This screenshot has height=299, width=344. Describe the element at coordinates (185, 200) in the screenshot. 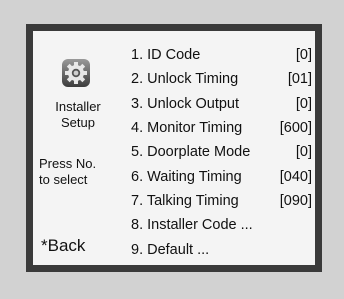

I see `menu-item-label: 7. Talking Timing` at that location.